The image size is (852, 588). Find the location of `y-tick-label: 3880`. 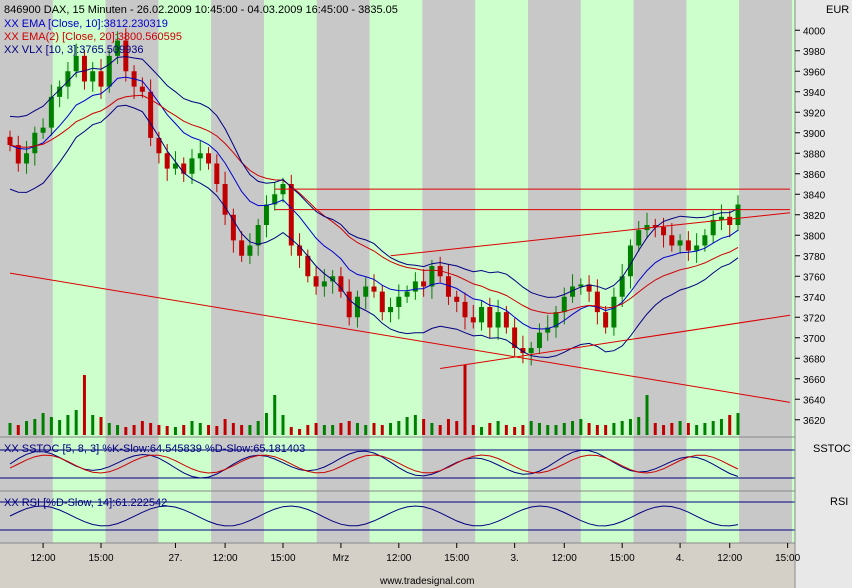

y-tick-label: 3880 is located at coordinates (814, 154).